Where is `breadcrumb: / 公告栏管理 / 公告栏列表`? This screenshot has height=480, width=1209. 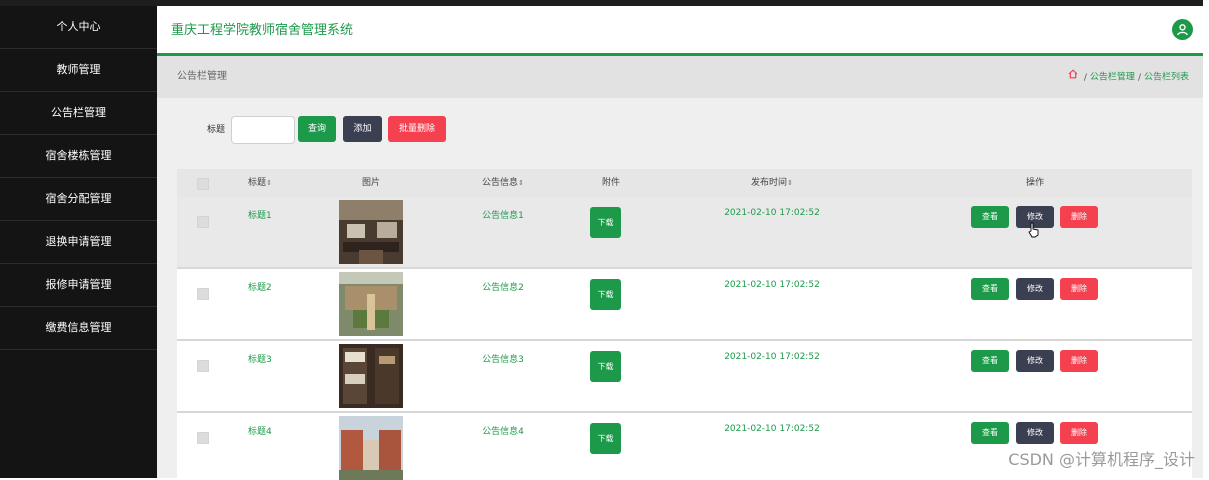 breadcrumb: / 公告栏管理 / 公告栏列表 is located at coordinates (1128, 77).